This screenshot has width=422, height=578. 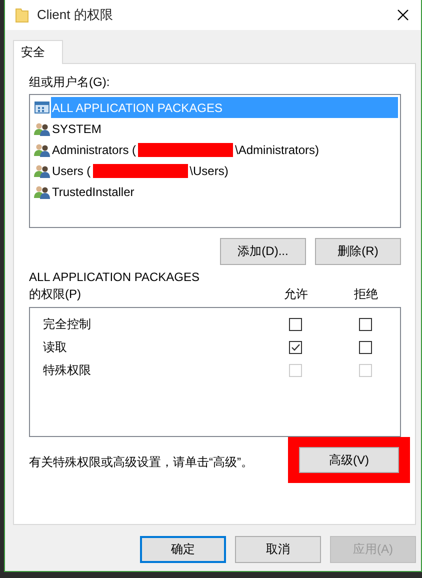 I want to click on group-name: Administrators (, so click(x=94, y=149).